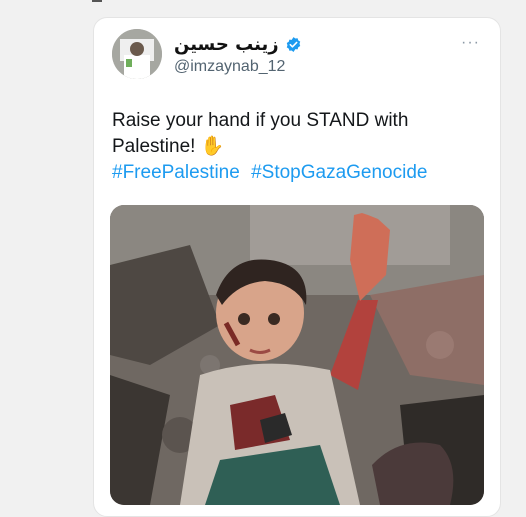 Image resolution: width=526 pixels, height=517 pixels. Describe the element at coordinates (229, 67) in the screenshot. I see `user-handle: @imzaynab_12` at that location.